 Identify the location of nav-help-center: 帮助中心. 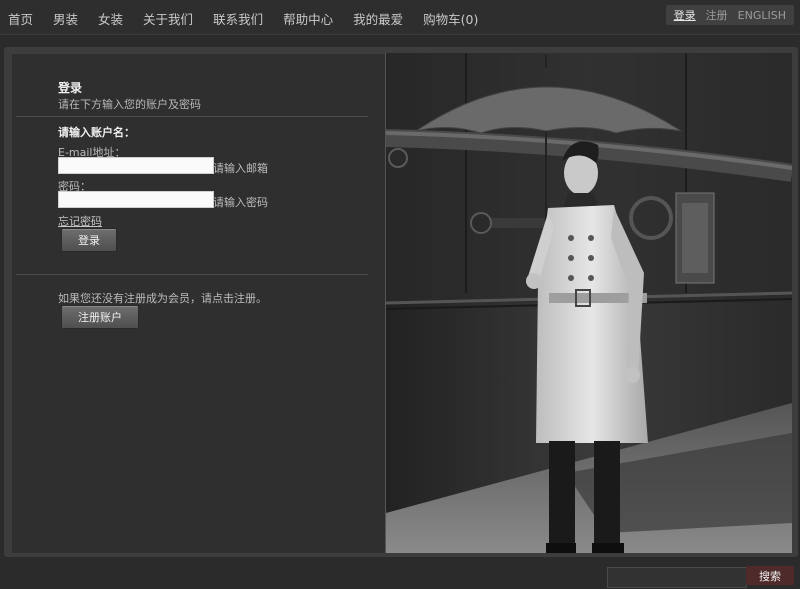
(308, 18).